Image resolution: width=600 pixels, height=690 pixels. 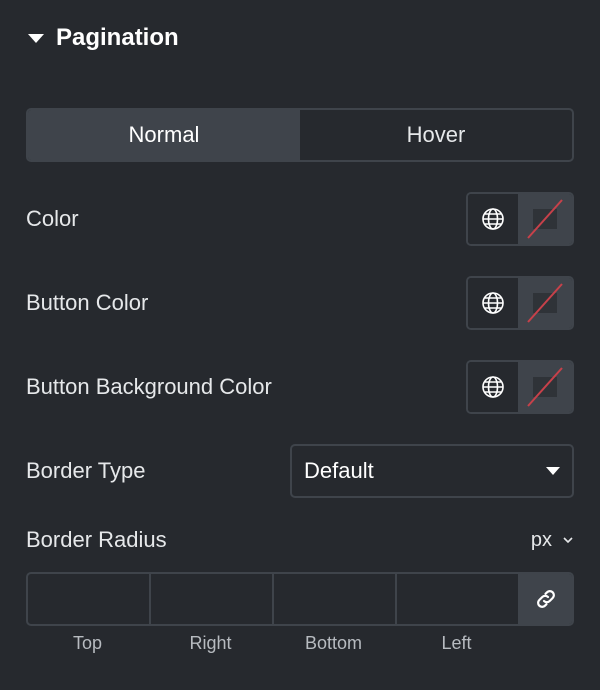 What do you see at coordinates (149, 386) in the screenshot?
I see `button-background-color-label: Button Background Color` at bounding box center [149, 386].